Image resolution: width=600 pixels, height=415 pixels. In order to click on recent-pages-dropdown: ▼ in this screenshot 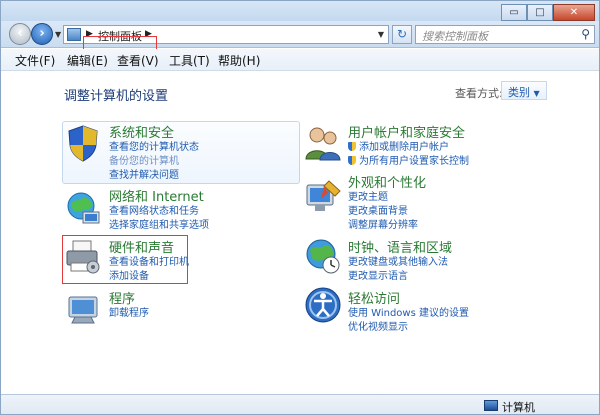, I will do `click(58, 34)`.